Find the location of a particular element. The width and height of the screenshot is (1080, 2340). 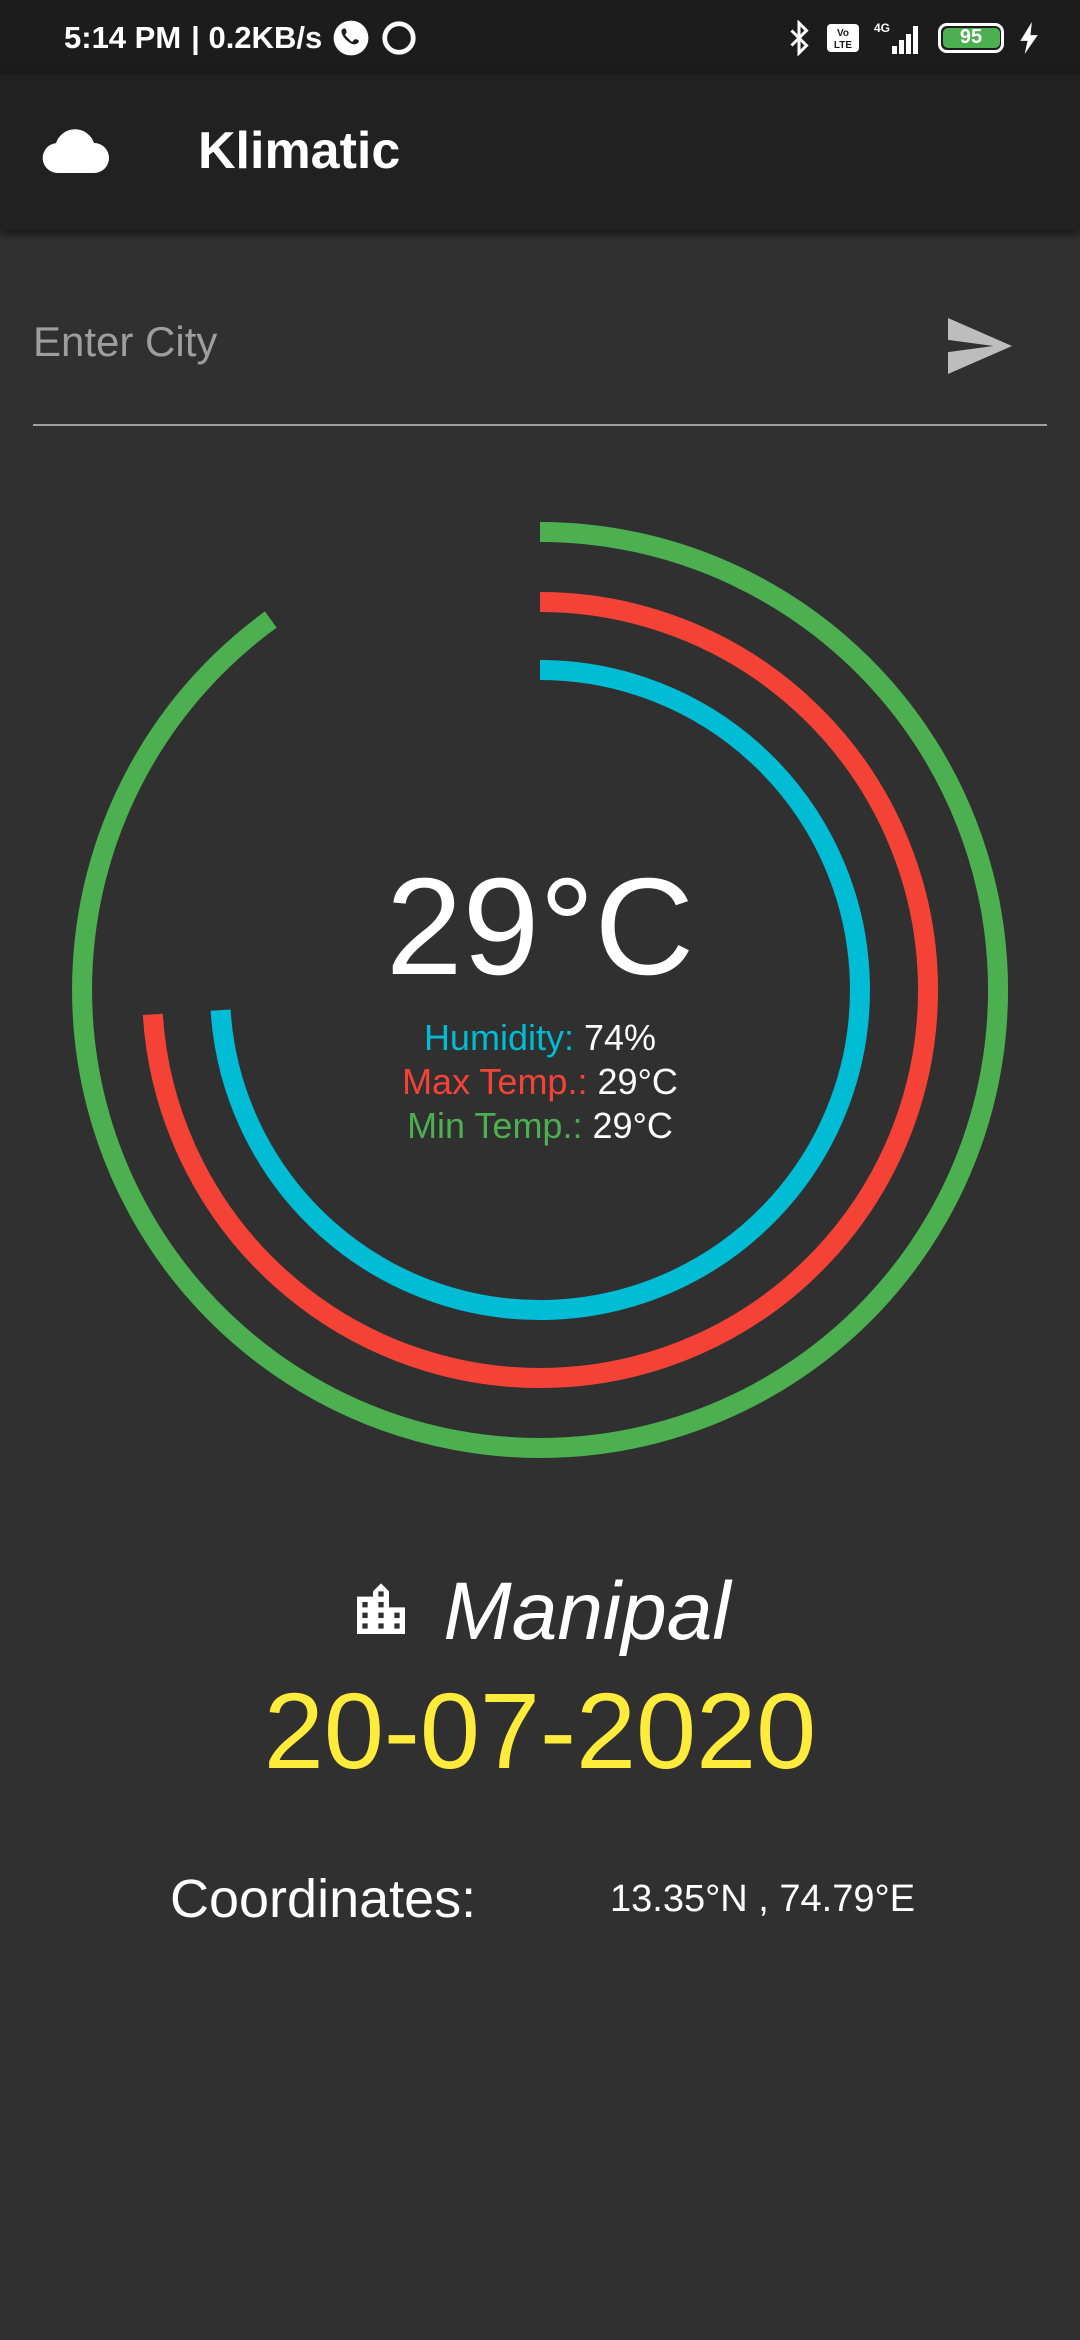

app-bar: Klimatic is located at coordinates (540, 152).